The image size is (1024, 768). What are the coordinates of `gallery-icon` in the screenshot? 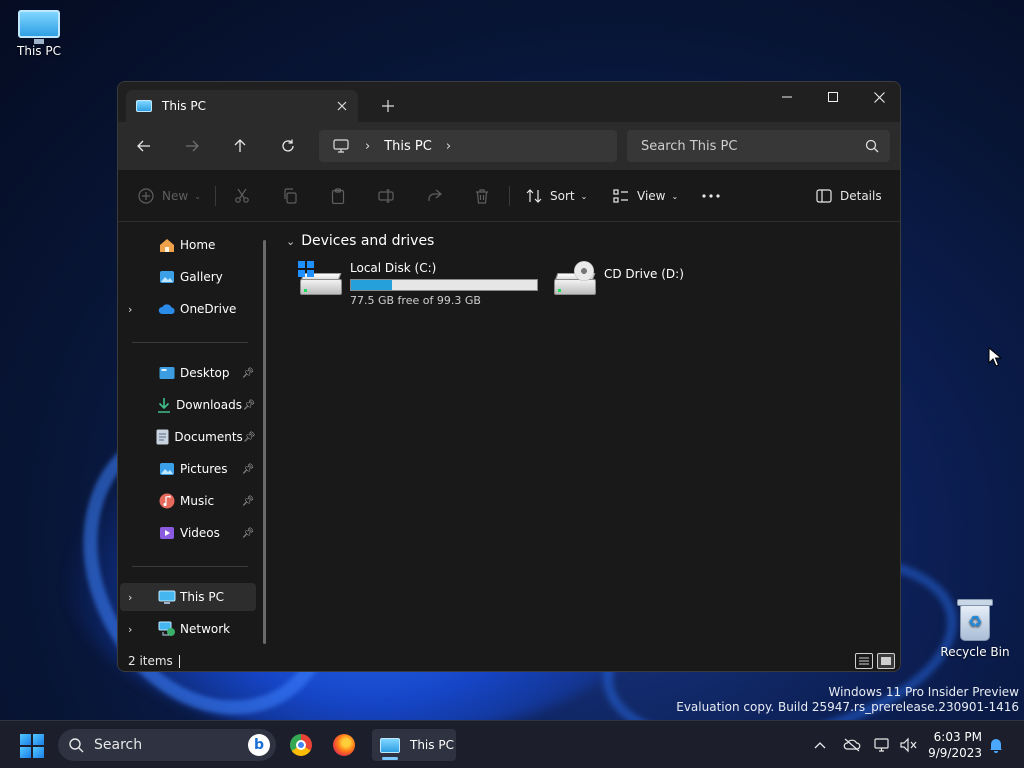 It's located at (167, 277).